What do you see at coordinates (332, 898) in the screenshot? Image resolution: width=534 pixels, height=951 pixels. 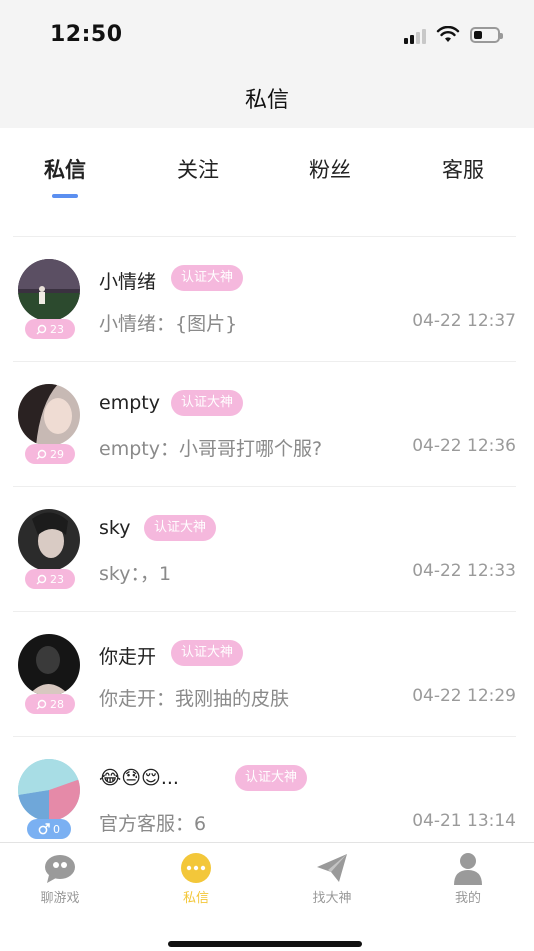 I see `bottom-tab-label: 找大神` at bounding box center [332, 898].